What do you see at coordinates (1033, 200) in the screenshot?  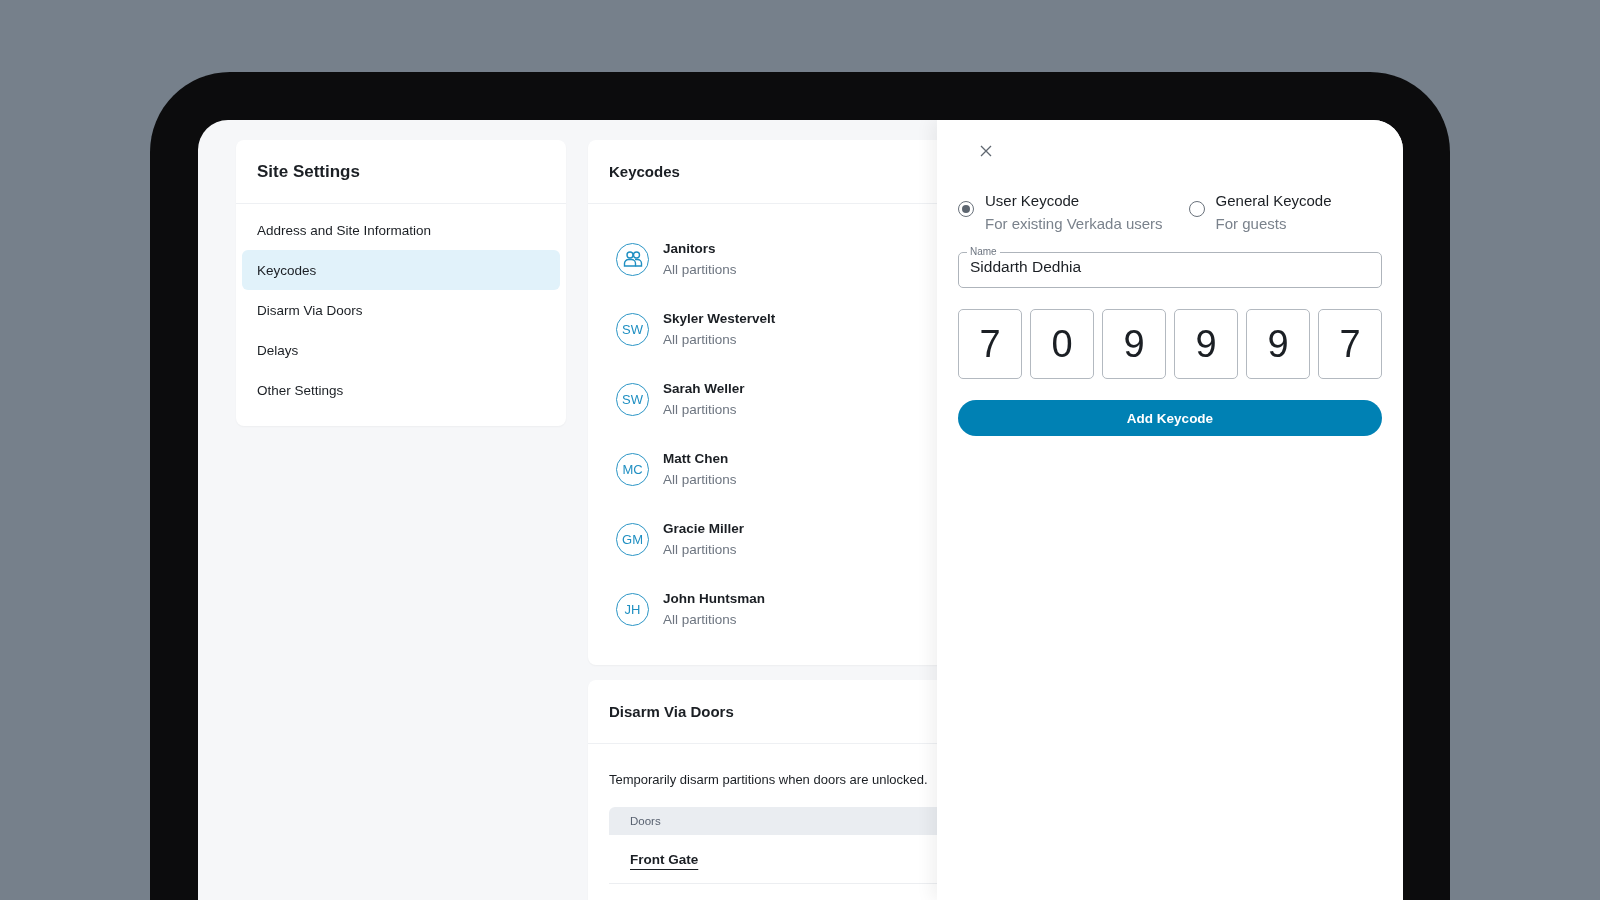 I see `option-label: User Keycode` at bounding box center [1033, 200].